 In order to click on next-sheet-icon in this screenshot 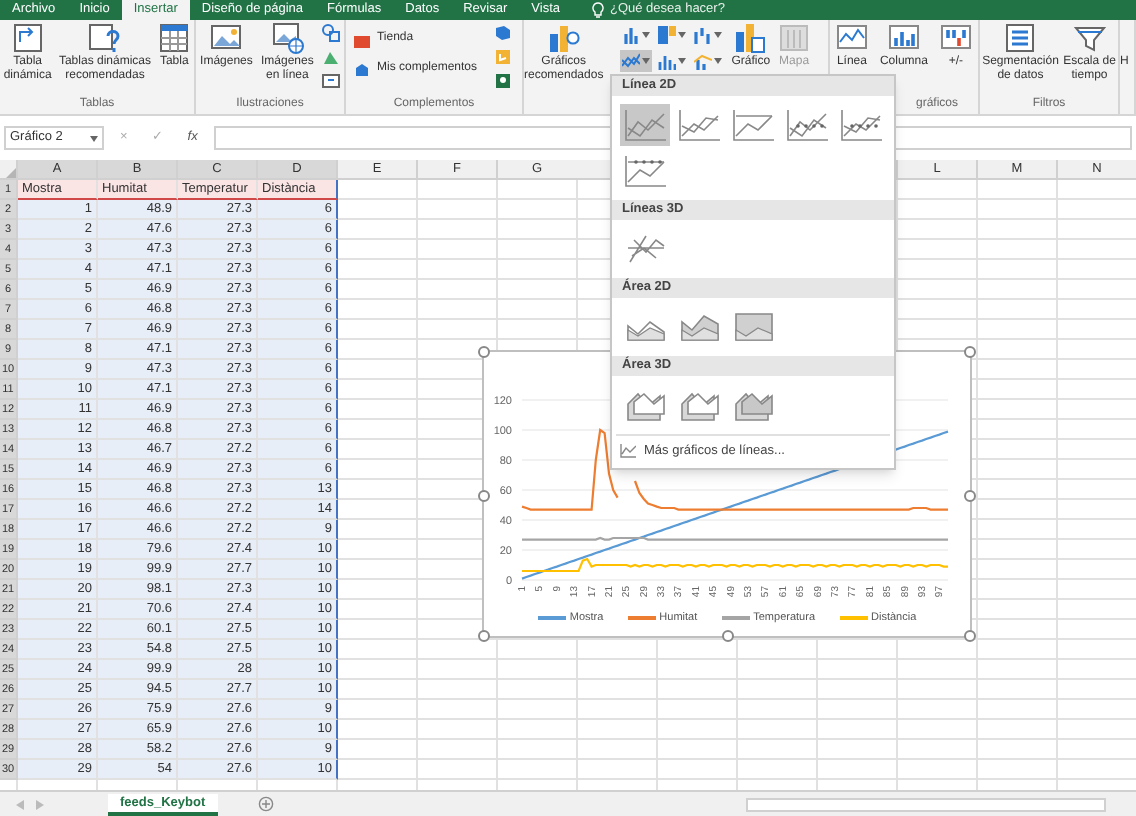, I will do `click(40, 804)`.